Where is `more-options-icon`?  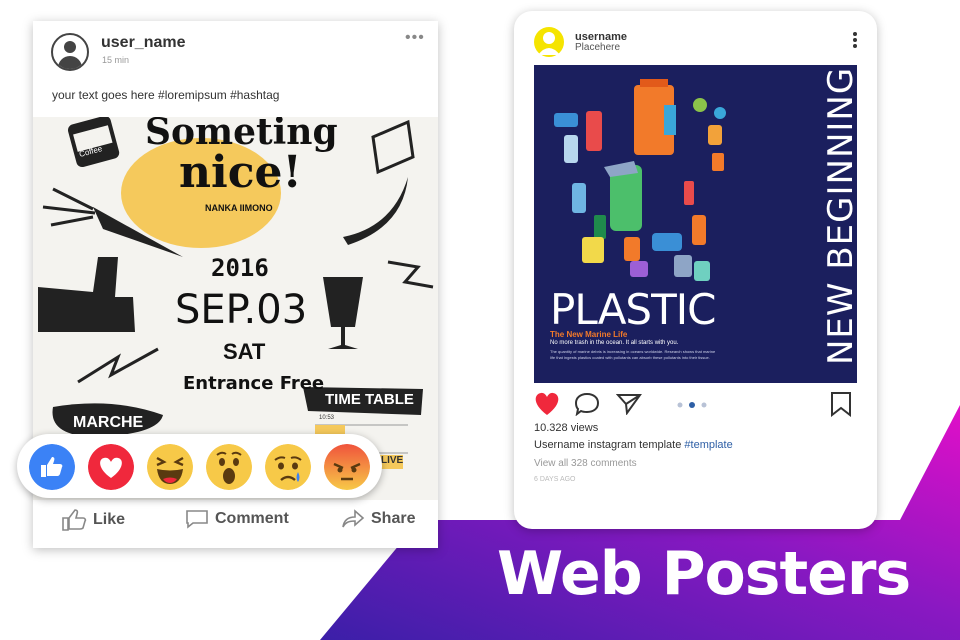 more-options-icon is located at coordinates (855, 40).